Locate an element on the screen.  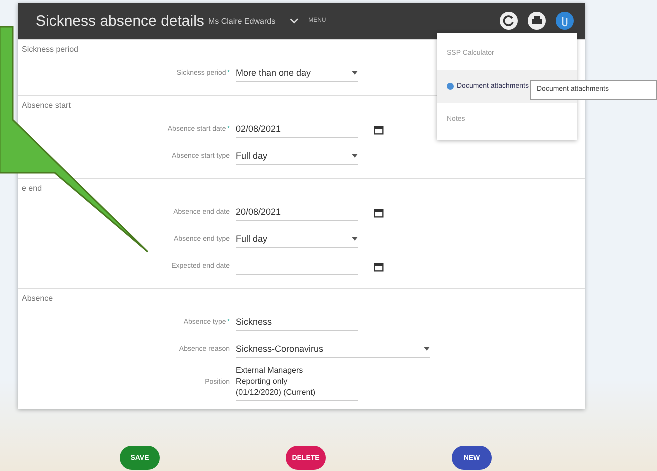
section-title: e end is located at coordinates (32, 188).